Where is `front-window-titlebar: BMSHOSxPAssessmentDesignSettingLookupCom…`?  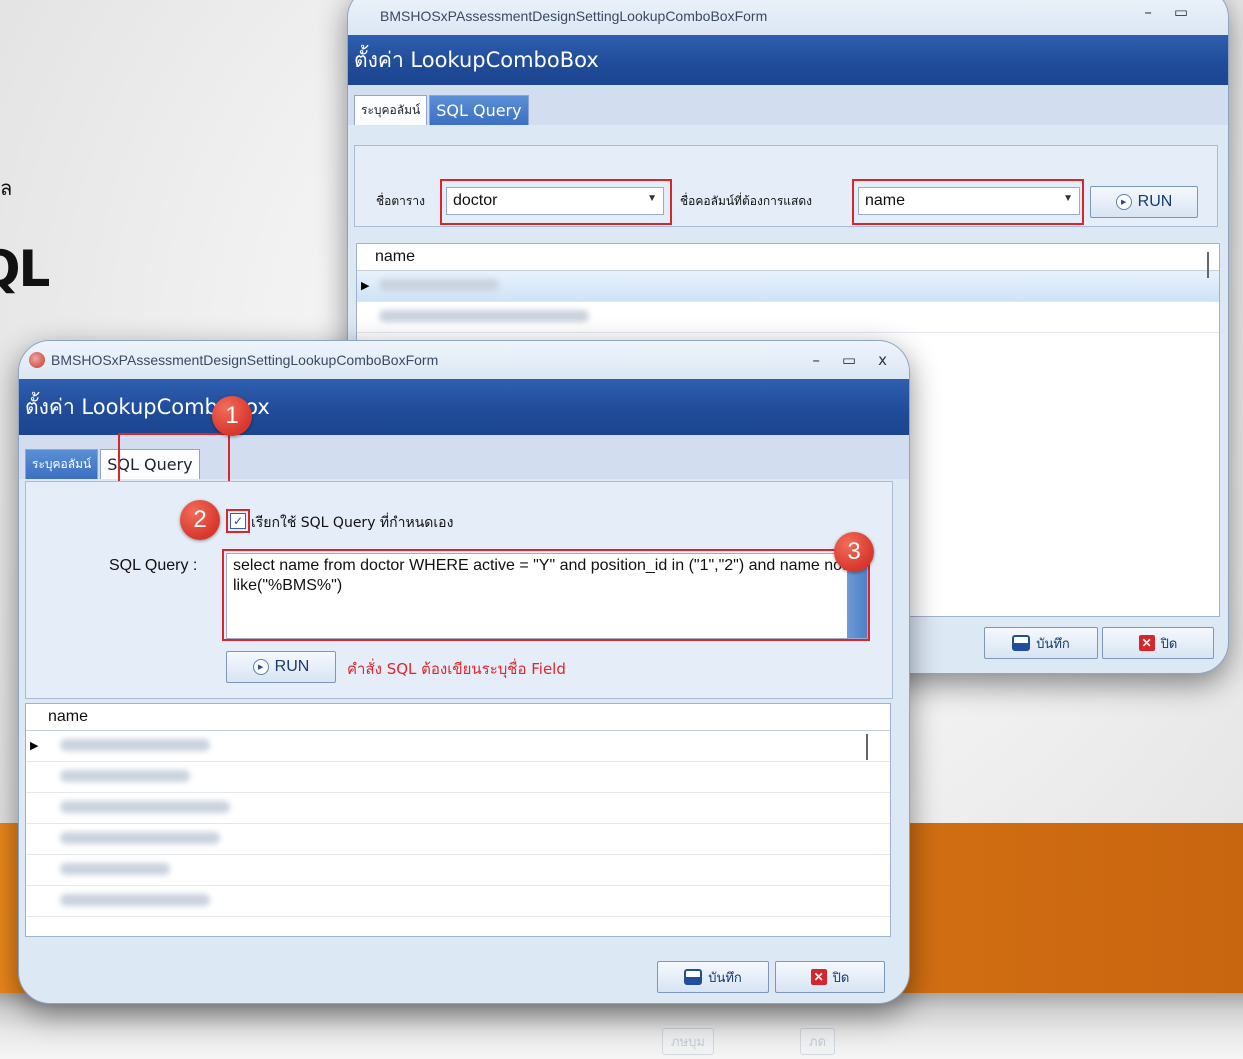 front-window-titlebar: BMSHOSxPAssessmentDesignSettingLookupCom… is located at coordinates (464, 360).